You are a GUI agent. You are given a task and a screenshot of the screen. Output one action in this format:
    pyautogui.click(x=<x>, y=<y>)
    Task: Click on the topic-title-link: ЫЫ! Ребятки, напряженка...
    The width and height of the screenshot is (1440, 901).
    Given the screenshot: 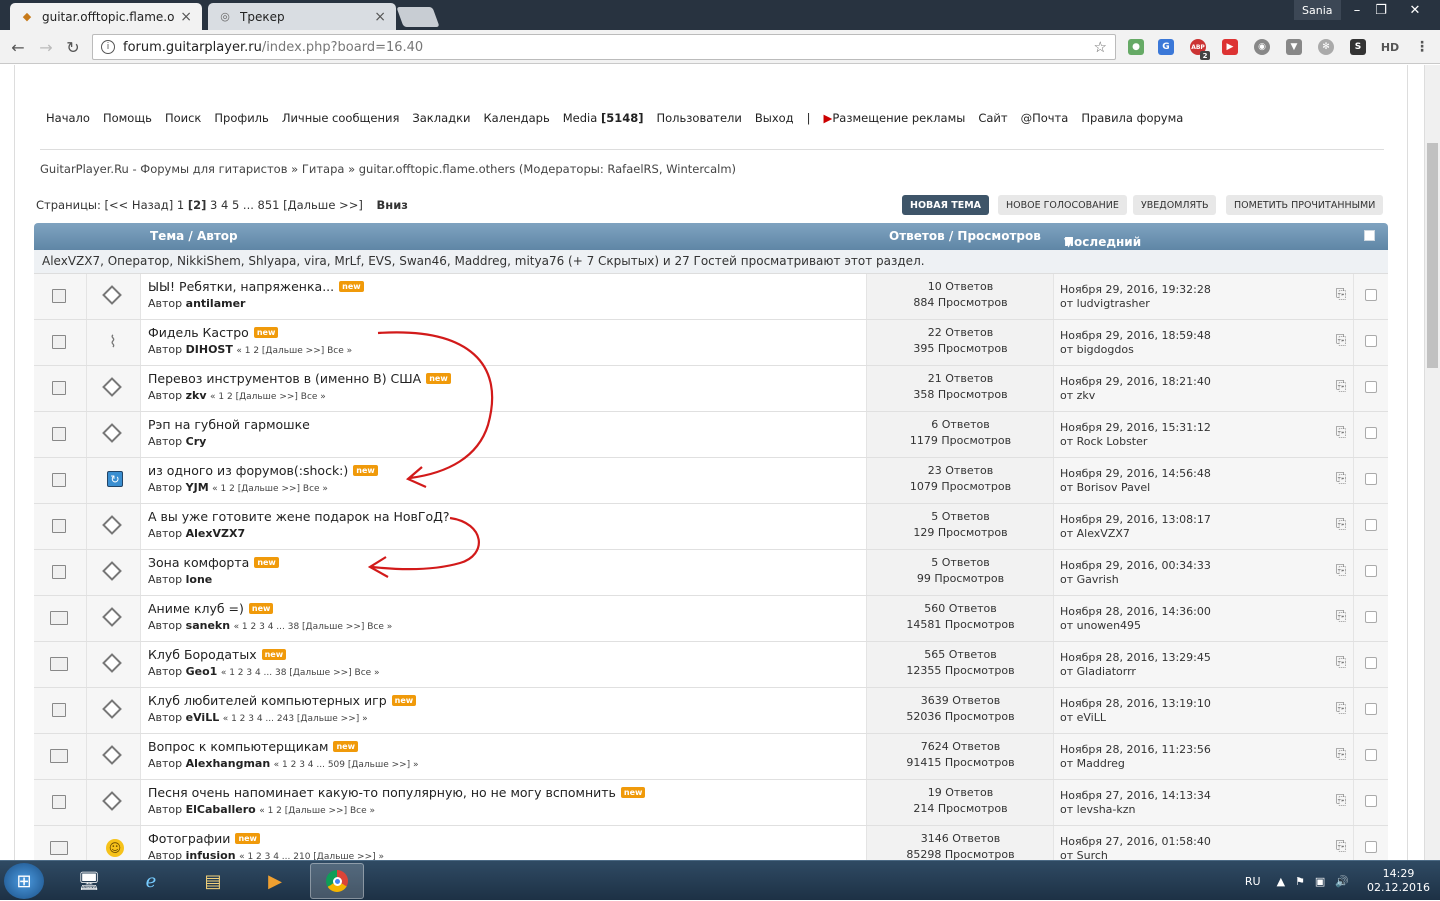 What is the action you would take?
    pyautogui.click(x=241, y=286)
    